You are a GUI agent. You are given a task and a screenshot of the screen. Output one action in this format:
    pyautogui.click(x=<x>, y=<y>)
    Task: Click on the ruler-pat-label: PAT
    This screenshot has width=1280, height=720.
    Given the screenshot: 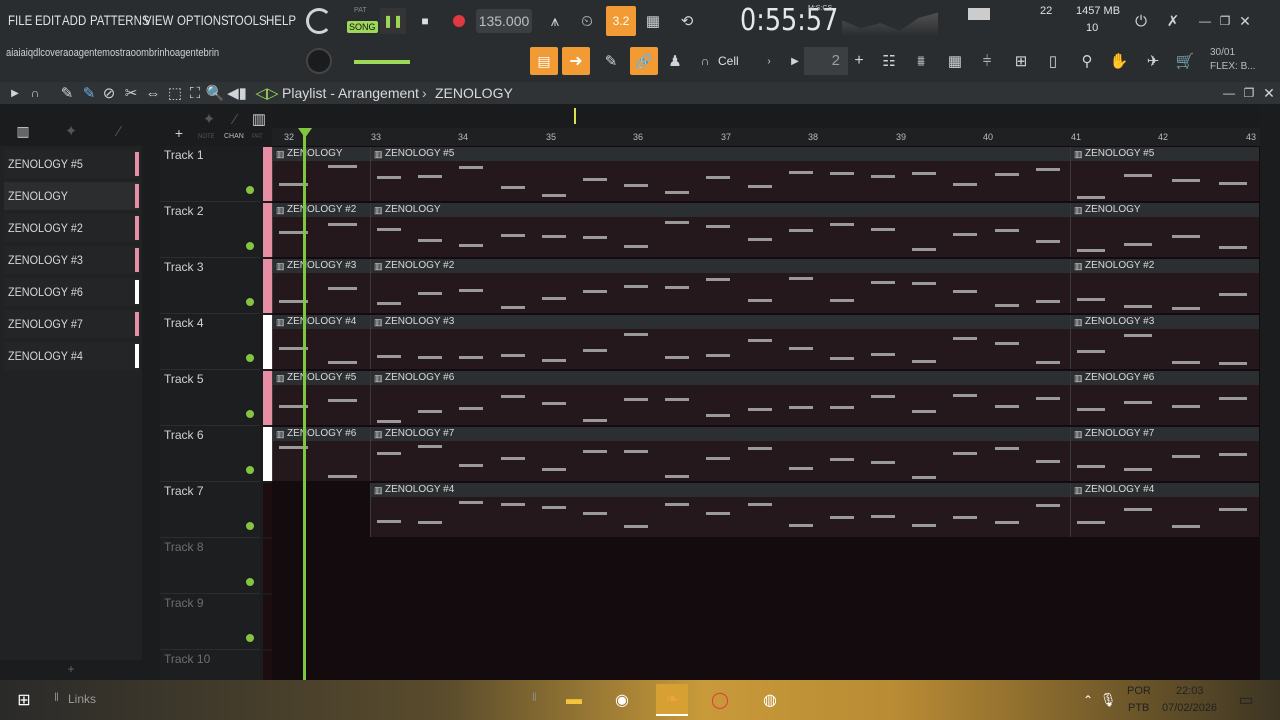 What is the action you would take?
    pyautogui.click(x=257, y=137)
    